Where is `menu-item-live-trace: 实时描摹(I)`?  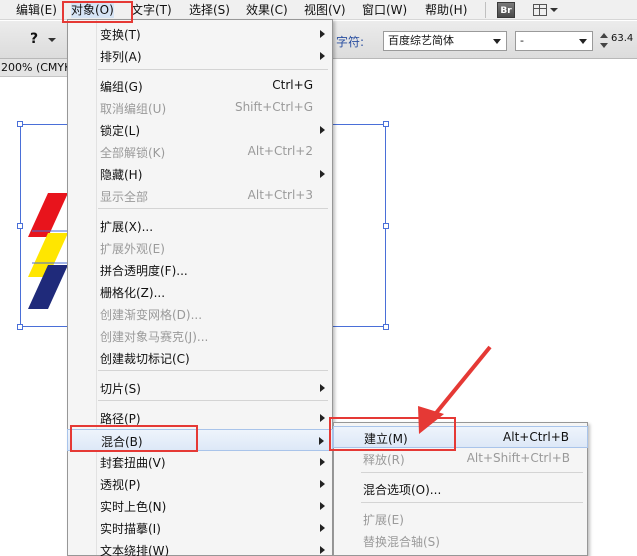
menu-item-live-trace: 实时描摹(I) is located at coordinates (200, 528).